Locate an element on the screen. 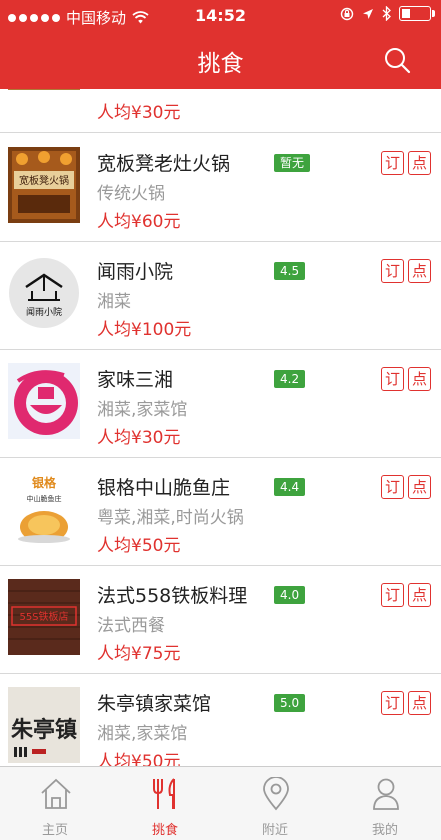 This screenshot has height=840, width=441. thumbnail-logo-text: 朱亭镇 is located at coordinates (44, 730).